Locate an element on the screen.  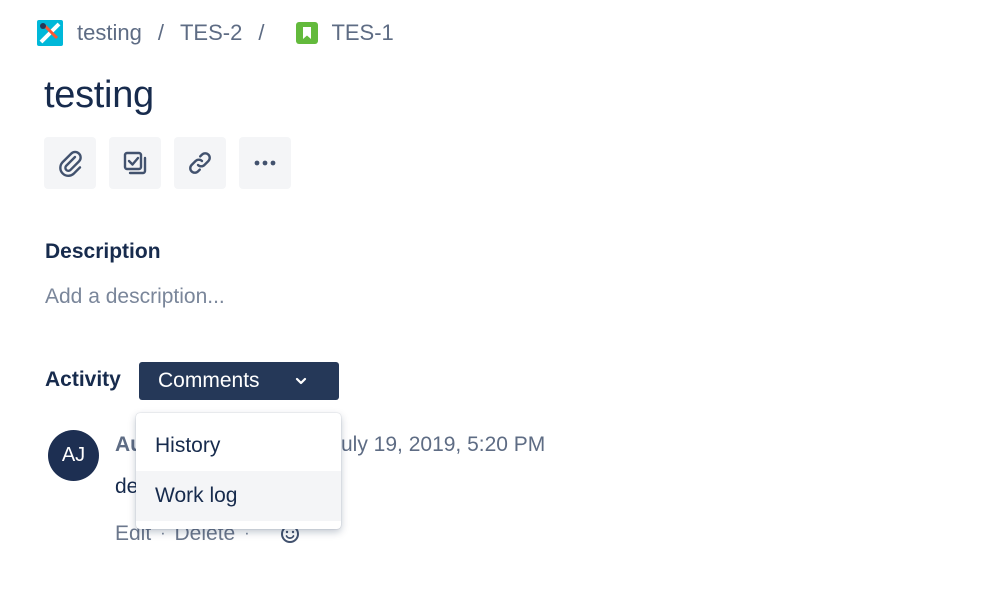
avatar: AJ is located at coordinates (73, 455).